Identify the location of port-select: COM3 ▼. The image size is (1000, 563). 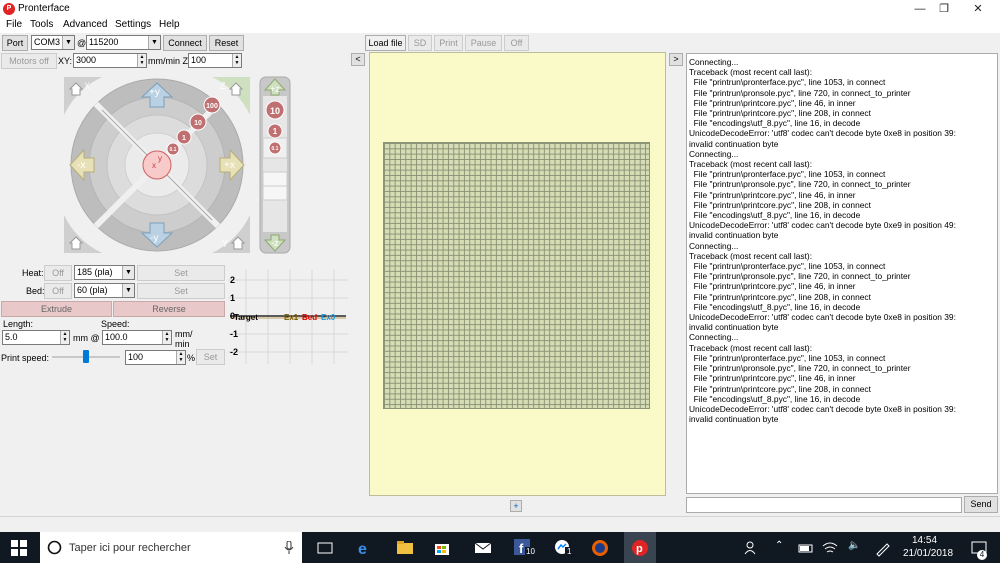
(53, 42).